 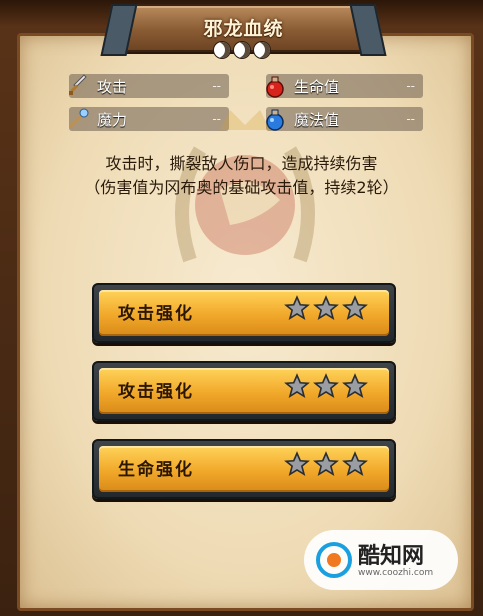 I want to click on coozhi-logo-icon, so click(x=334, y=560).